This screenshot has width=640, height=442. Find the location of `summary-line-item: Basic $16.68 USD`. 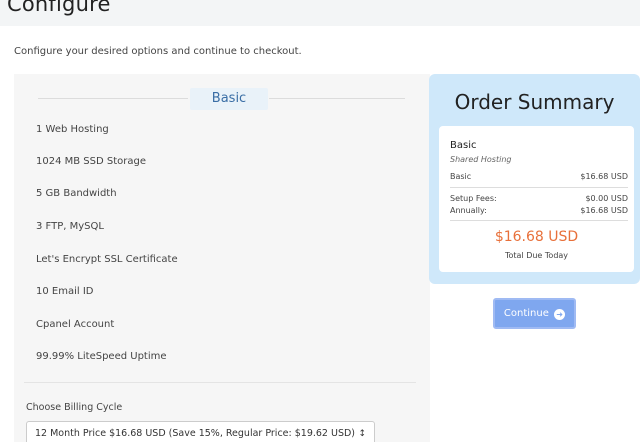

summary-line-item: Basic $16.68 USD is located at coordinates (539, 176).